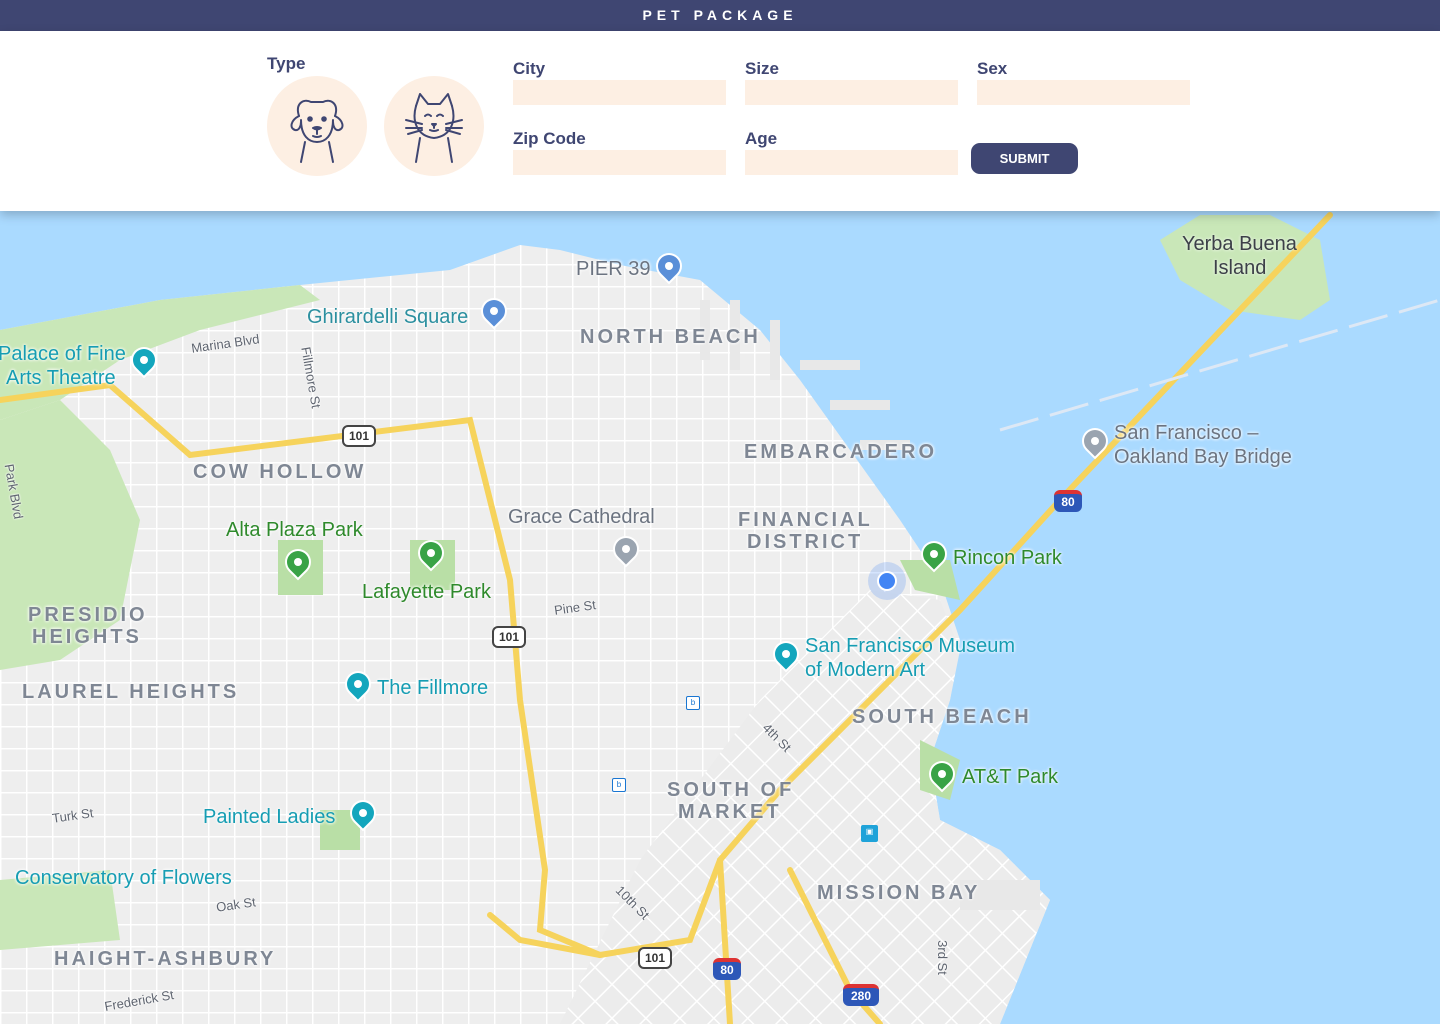 The width and height of the screenshot is (1440, 1024). What do you see at coordinates (851, 92) in the screenshot?
I see `size-field` at bounding box center [851, 92].